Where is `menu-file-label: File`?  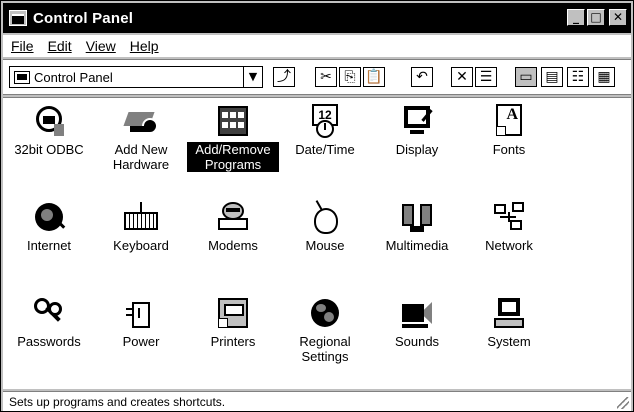
menu-file-label: File is located at coordinates (22, 46).